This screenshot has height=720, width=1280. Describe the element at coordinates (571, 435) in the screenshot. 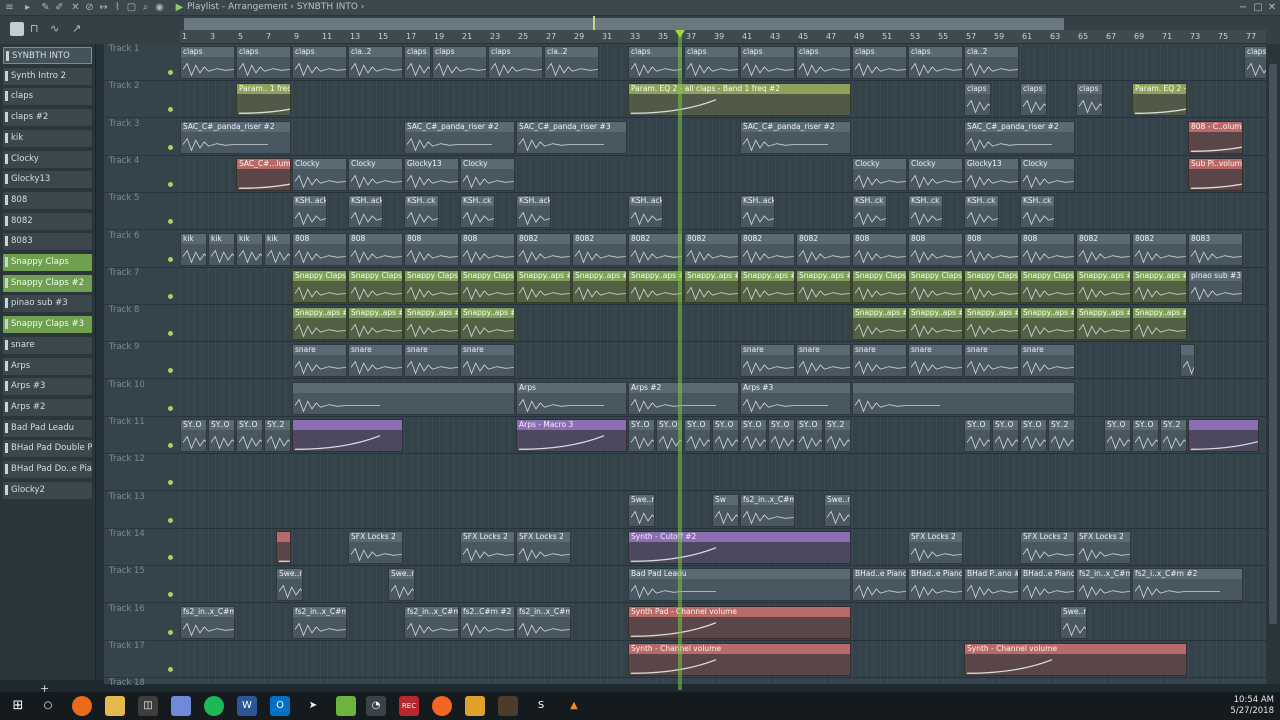

I see `pattern-clip: Arps - Macro 3` at that location.